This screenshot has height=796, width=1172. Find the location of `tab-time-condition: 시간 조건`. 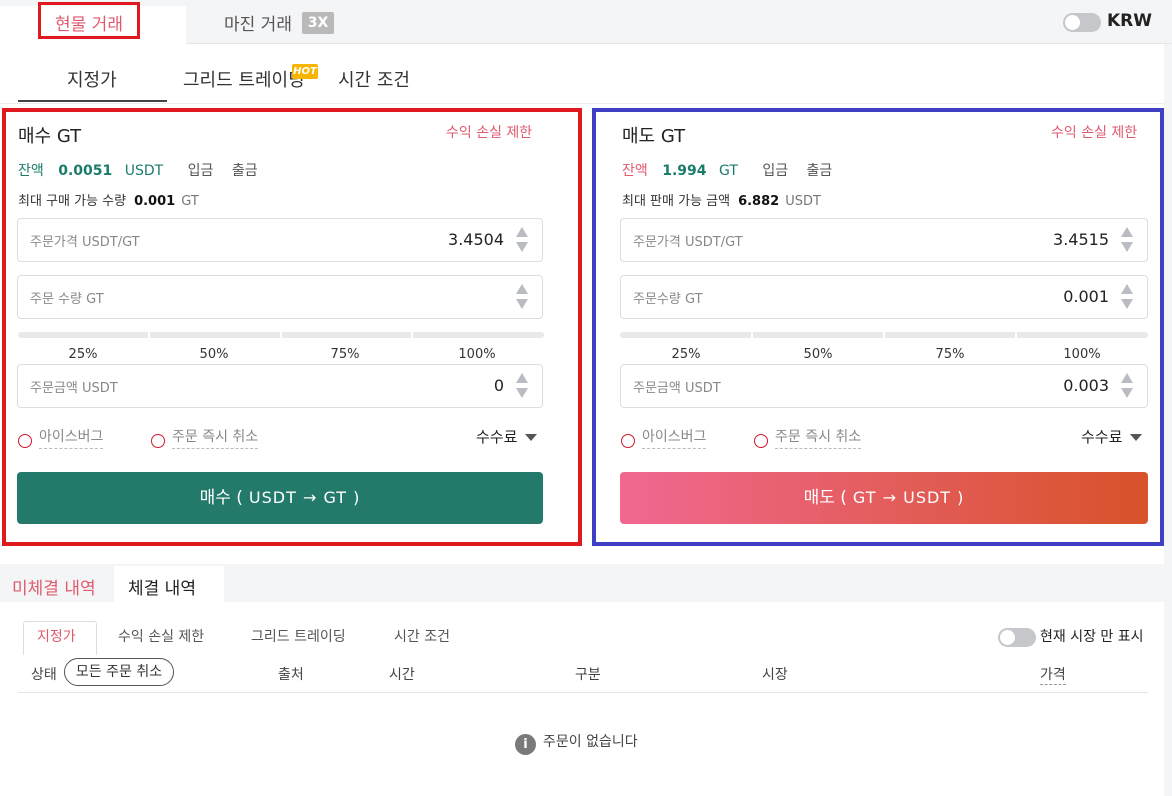

tab-time-condition: 시간 조건 is located at coordinates (374, 79).